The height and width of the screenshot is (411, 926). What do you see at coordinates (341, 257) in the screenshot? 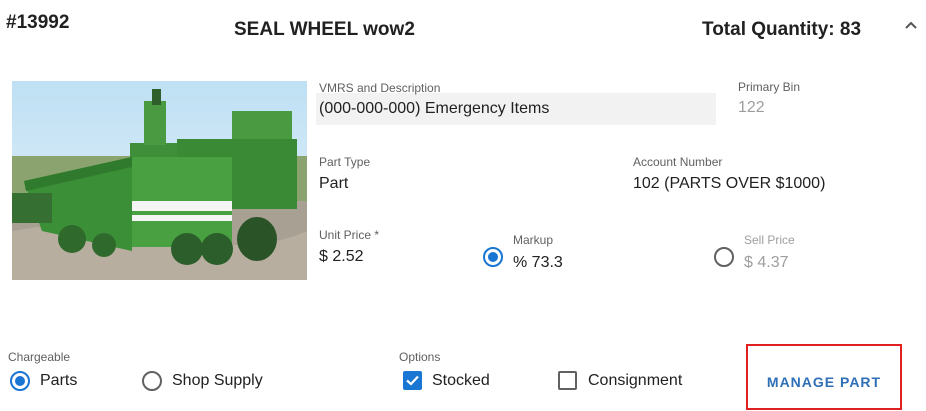
I see `unit-price-field: $ 2.52` at bounding box center [341, 257].